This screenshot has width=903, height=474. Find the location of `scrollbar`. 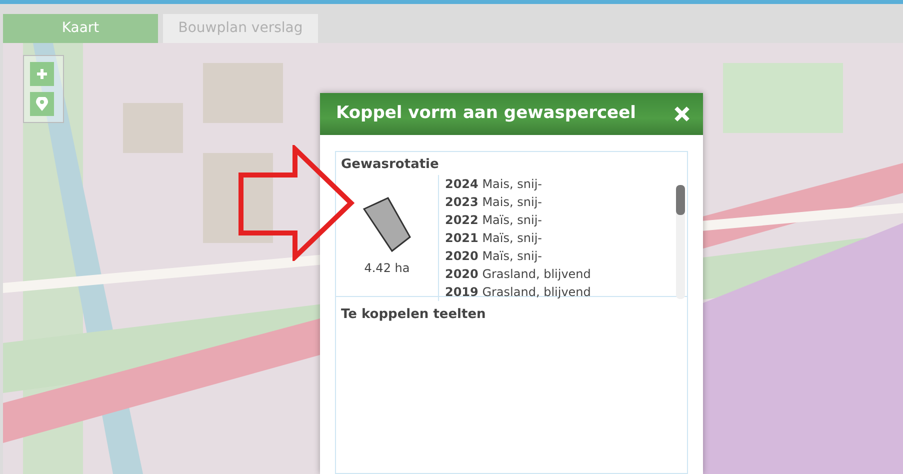

scrollbar is located at coordinates (680, 241).